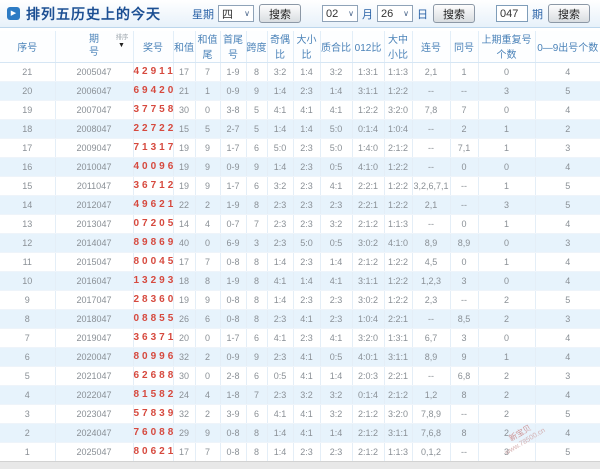 The height and width of the screenshot is (469, 600). Describe the element at coordinates (153, 72) in the screenshot. I see `cell-prize: 42911` at that location.